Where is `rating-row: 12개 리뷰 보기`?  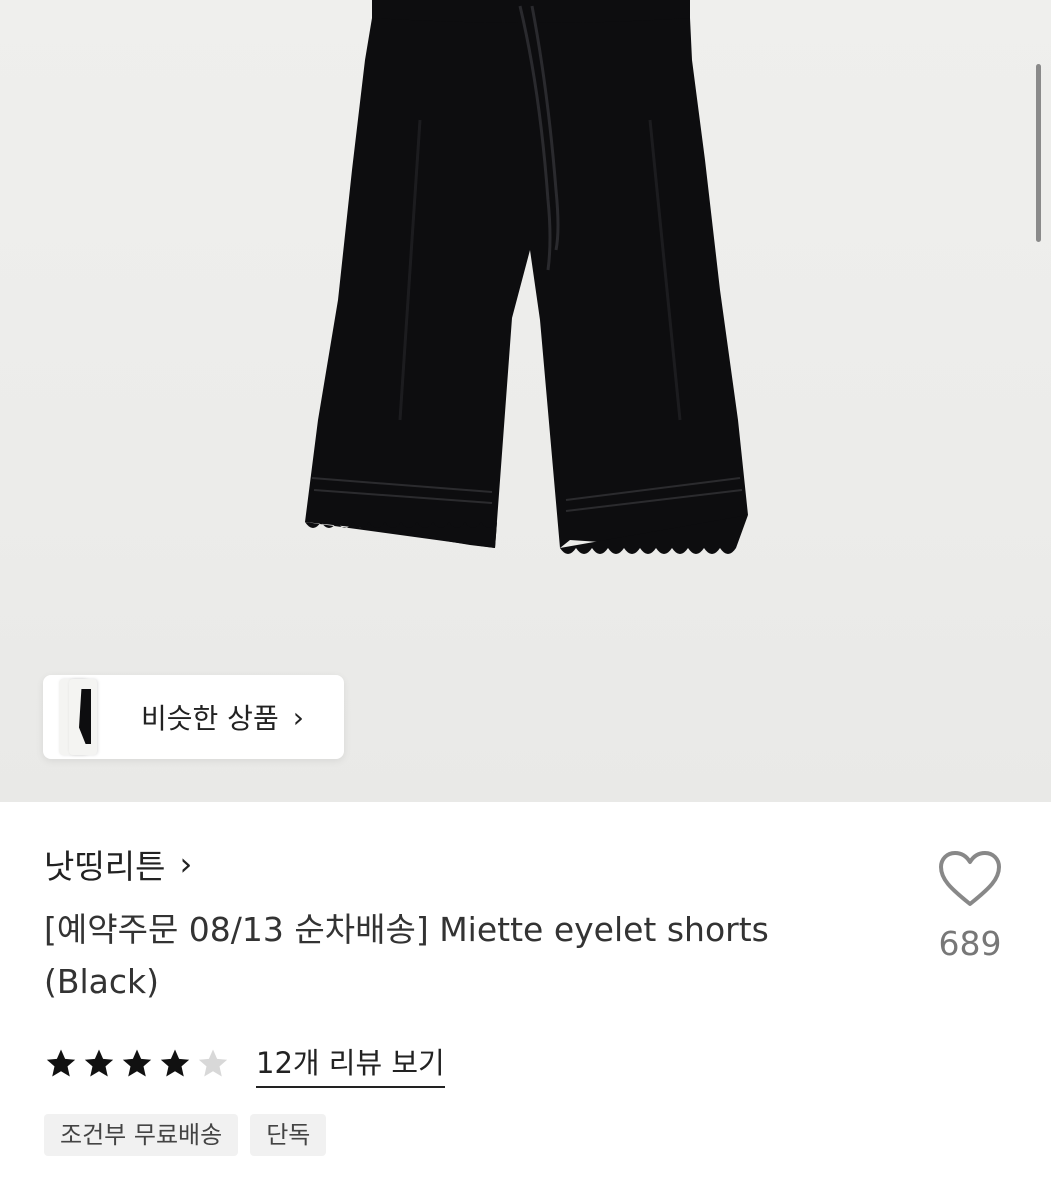
rating-row: 12개 리뷰 보기 is located at coordinates (244, 1064).